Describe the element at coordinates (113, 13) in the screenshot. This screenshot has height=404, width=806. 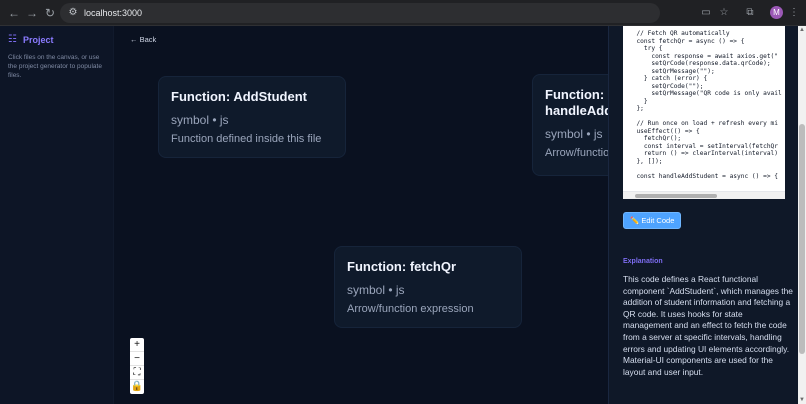
I see `url-text: localhost:3000` at that location.